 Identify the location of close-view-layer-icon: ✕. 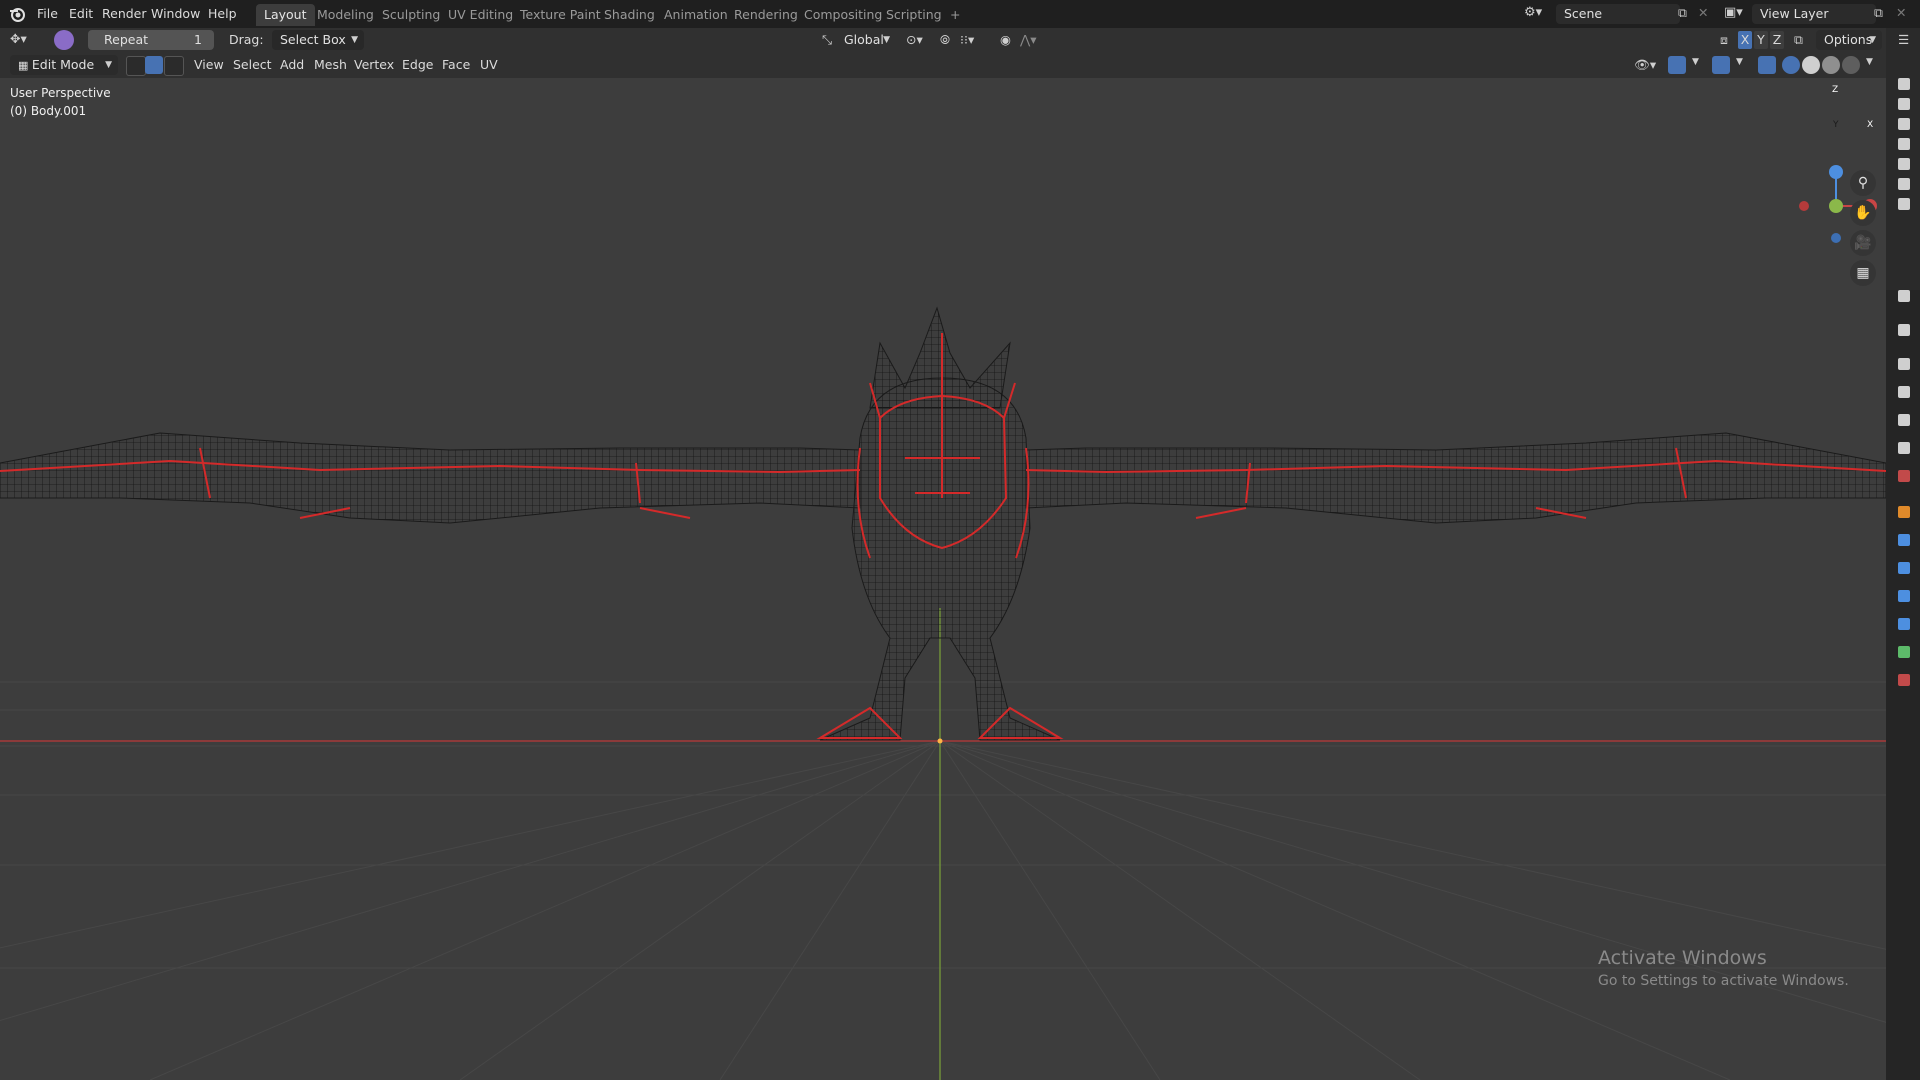
(1901, 12).